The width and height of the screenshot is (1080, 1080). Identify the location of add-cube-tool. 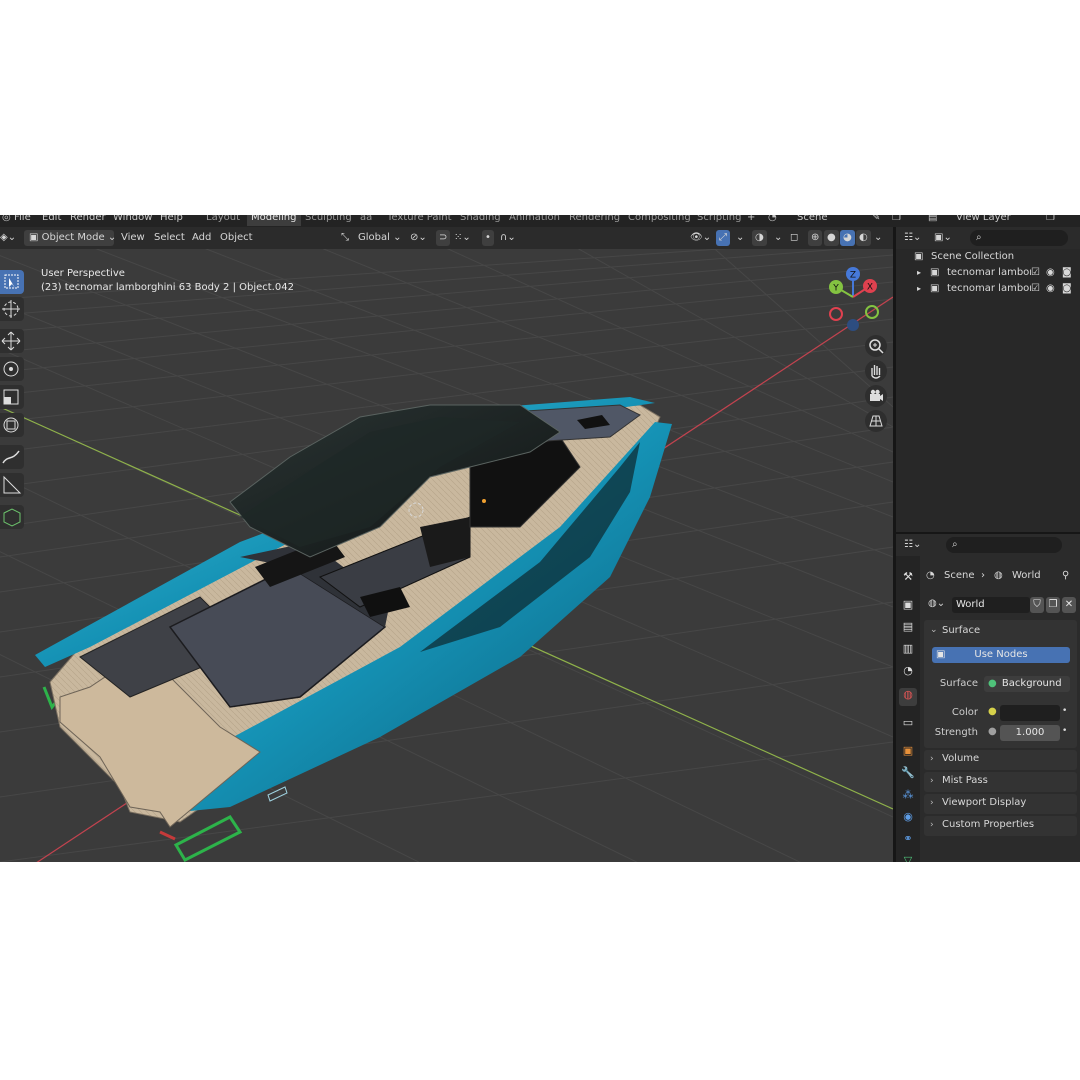
(12, 517).